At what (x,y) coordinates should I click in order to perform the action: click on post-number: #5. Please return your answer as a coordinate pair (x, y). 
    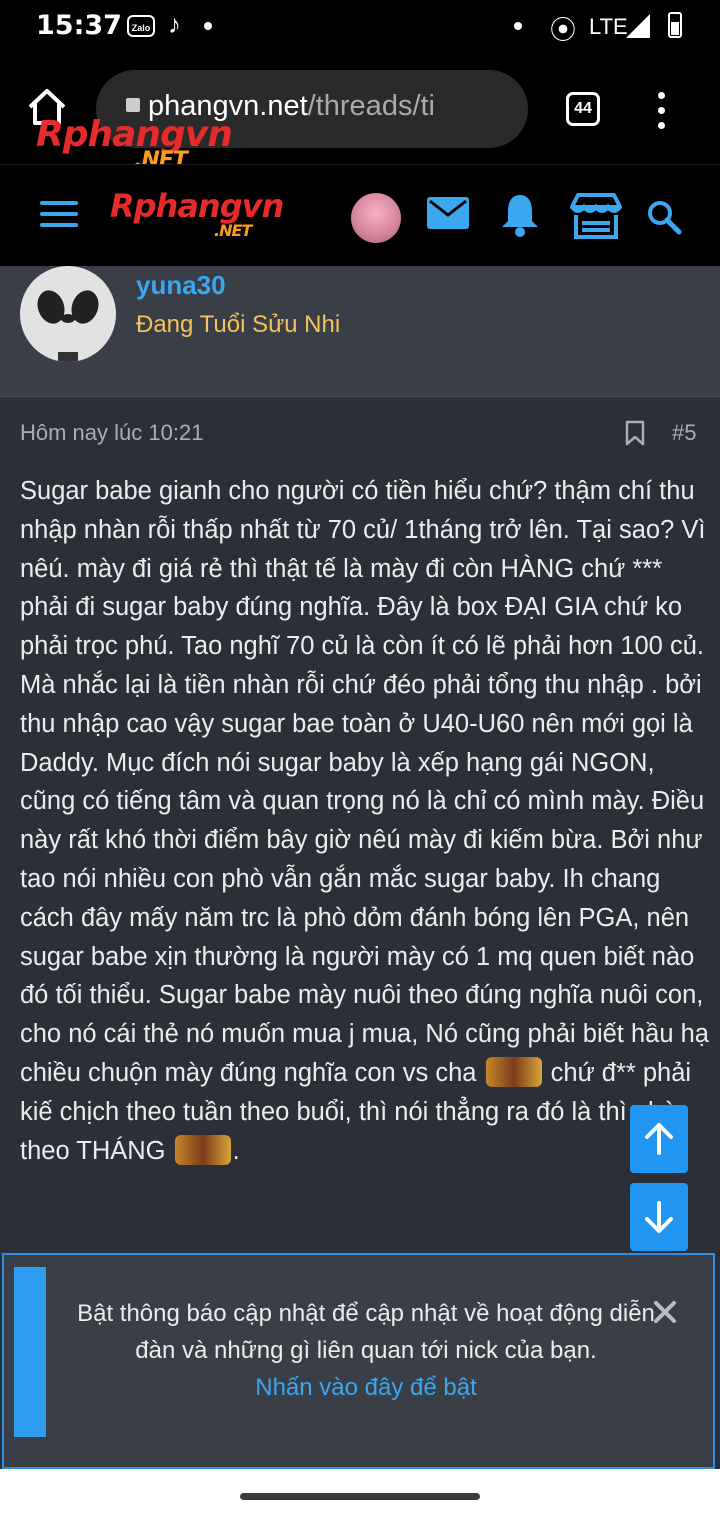
    Looking at the image, I should click on (684, 433).